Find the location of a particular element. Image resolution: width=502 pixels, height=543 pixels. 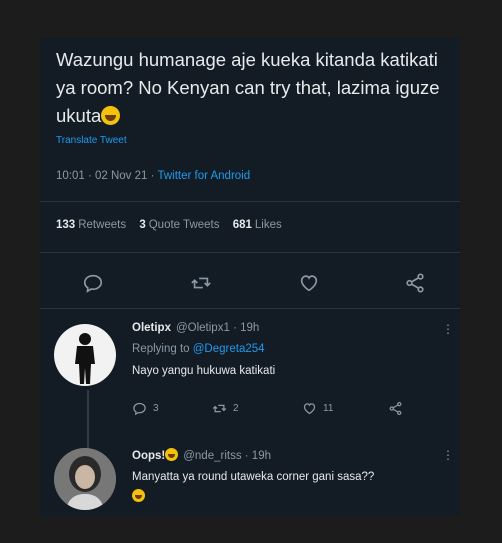

reply-author: Oletipx @Oletipx1 · 19h is located at coordinates (195, 328).